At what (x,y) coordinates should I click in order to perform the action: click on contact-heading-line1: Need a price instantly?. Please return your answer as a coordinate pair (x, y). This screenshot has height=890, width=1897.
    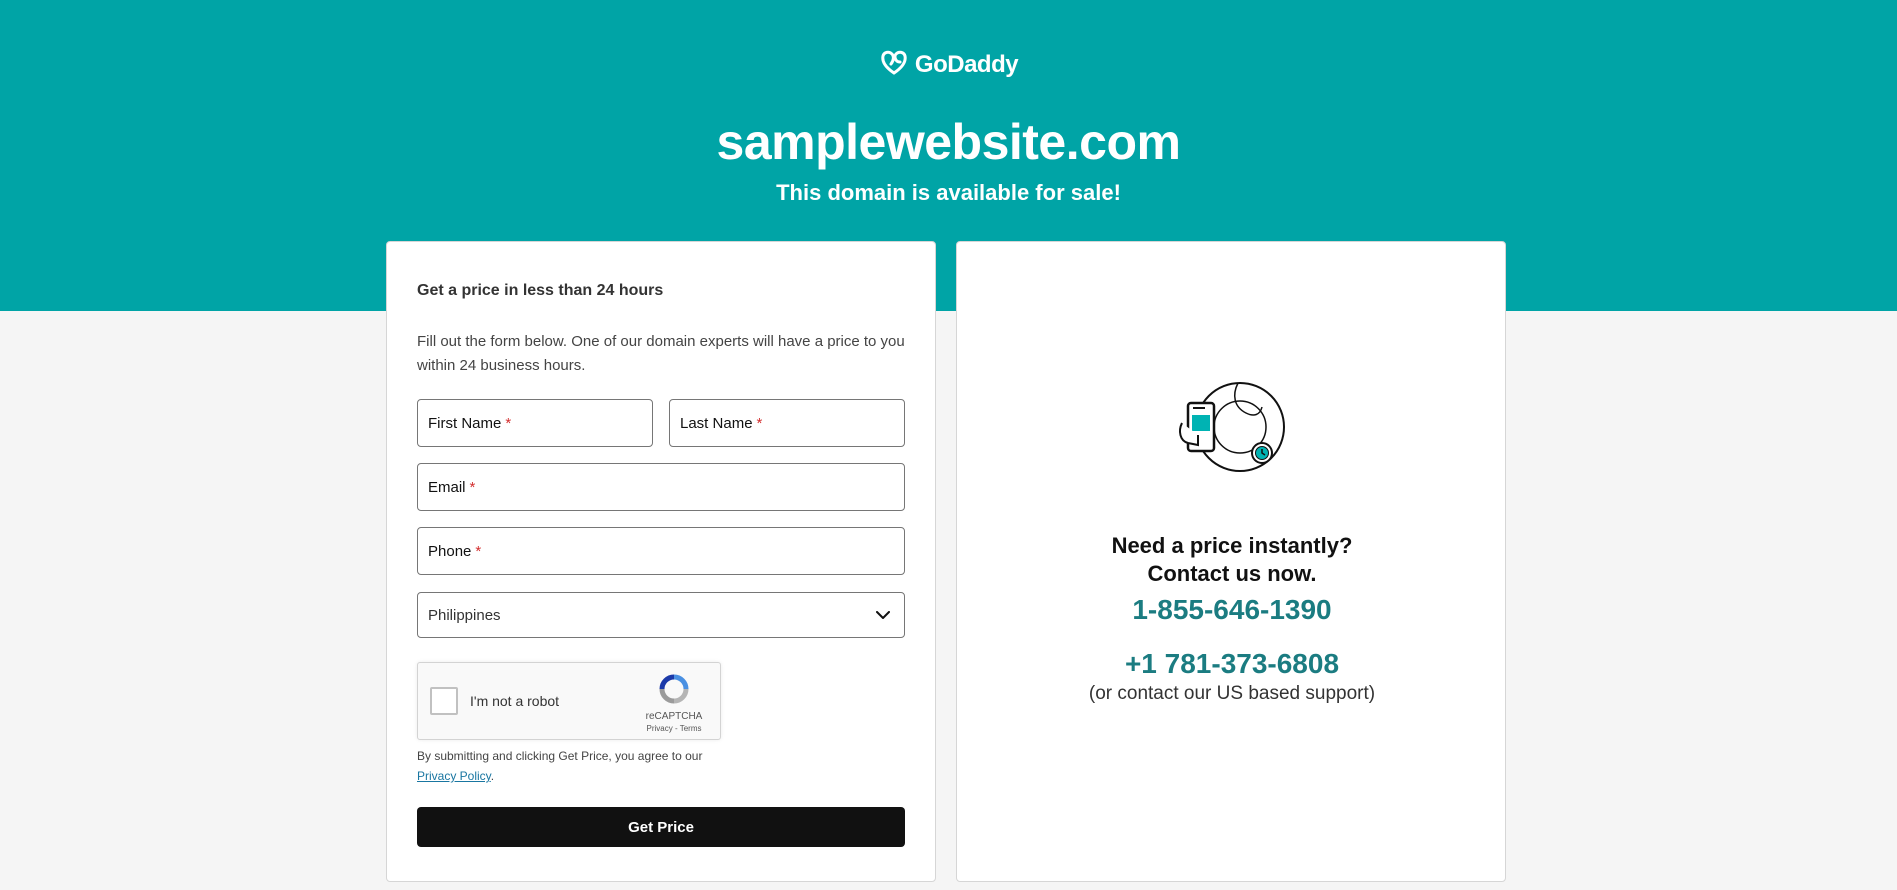
    Looking at the image, I should click on (1232, 545).